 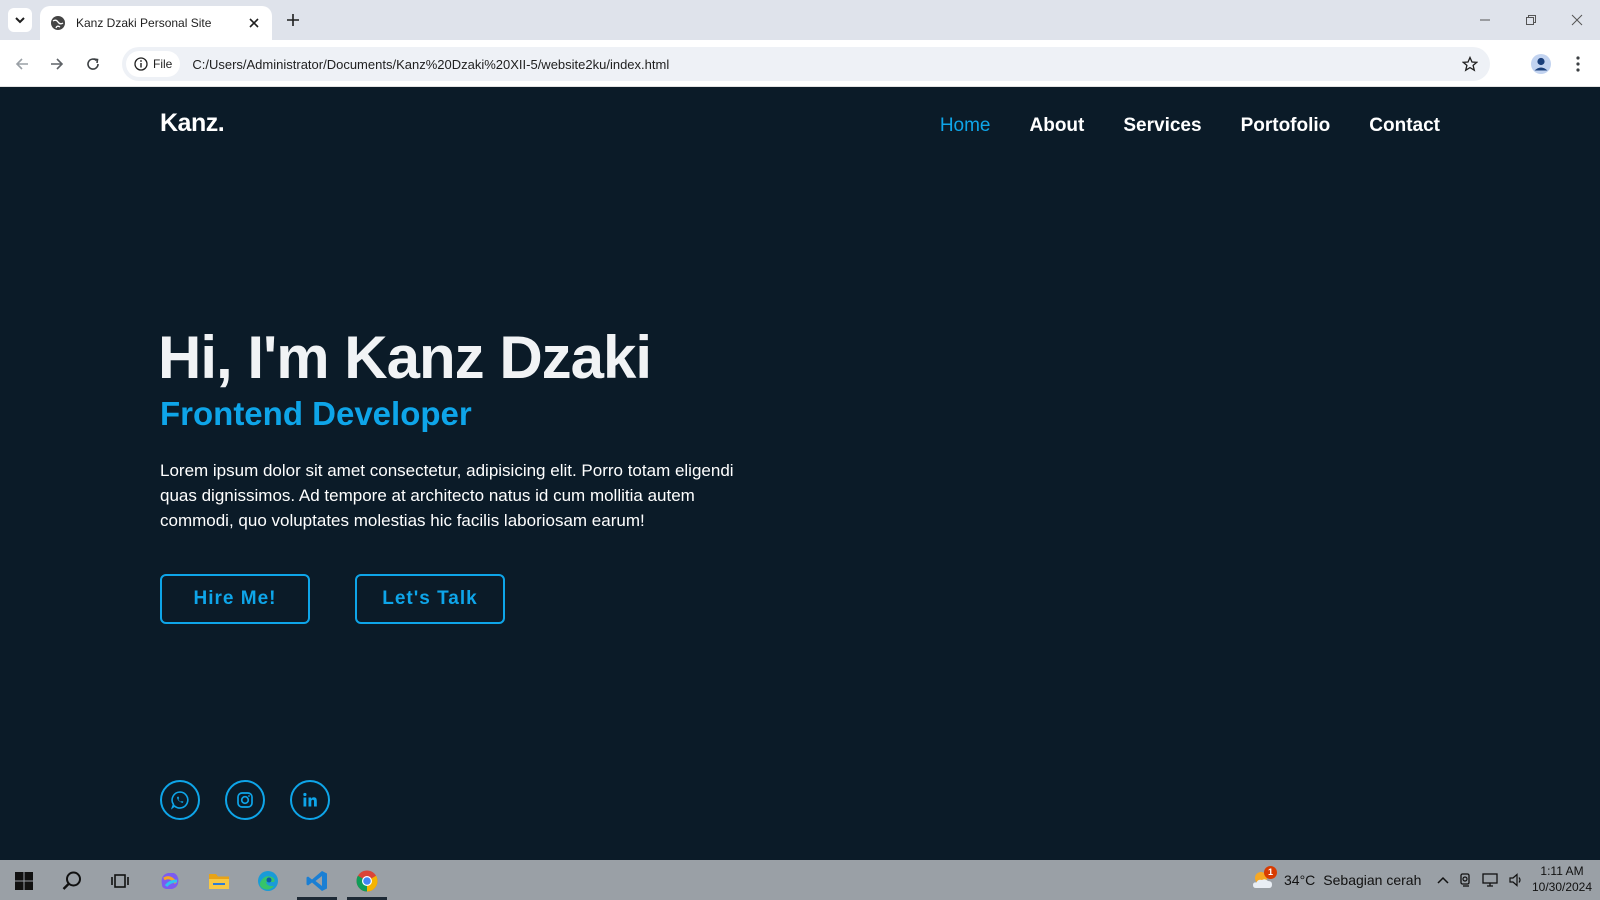 What do you see at coordinates (1162, 126) in the screenshot?
I see `nav-link-services: Services` at bounding box center [1162, 126].